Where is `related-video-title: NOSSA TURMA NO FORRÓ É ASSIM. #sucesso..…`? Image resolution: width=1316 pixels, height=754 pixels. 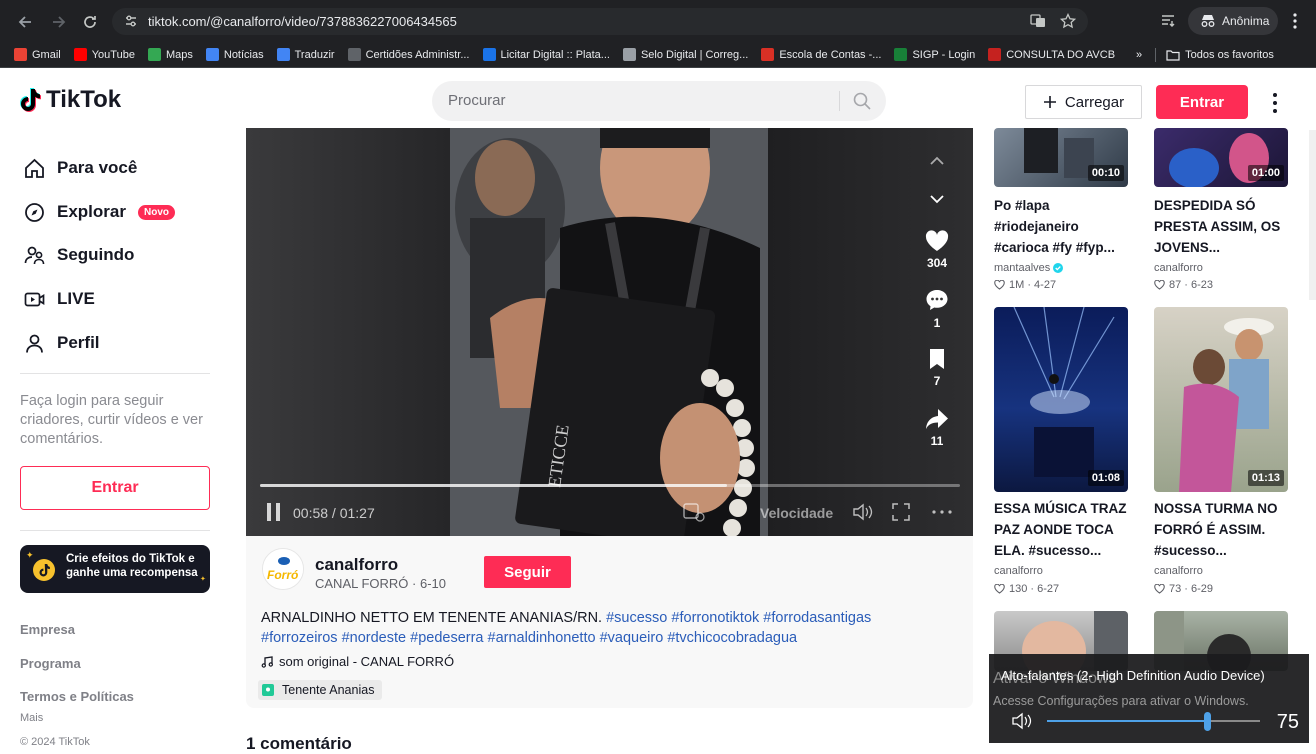 related-video-title: NOSSA TURMA NO FORRÓ É ASSIM. #sucesso..… is located at coordinates (1225, 529).